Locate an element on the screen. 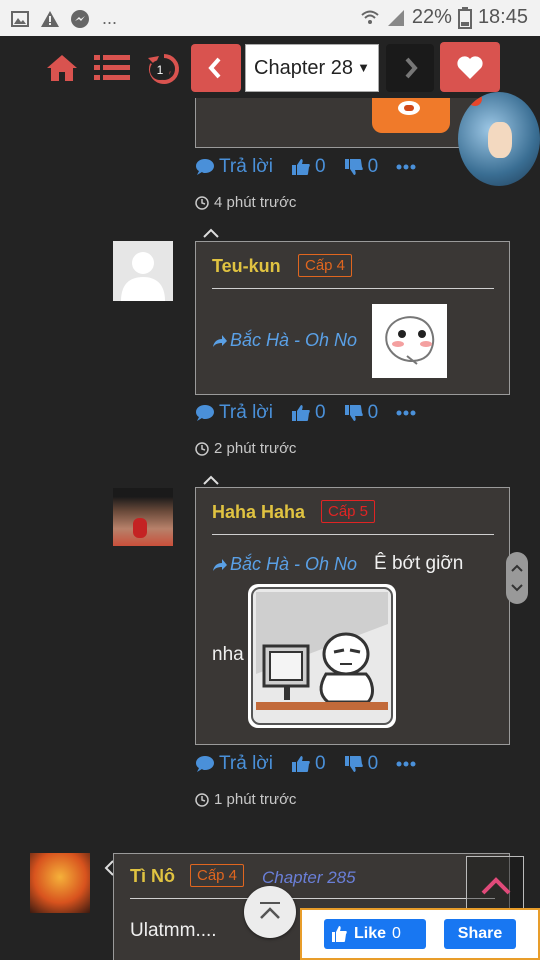 Image resolution: width=540 pixels, height=960 pixels. history-badge: 1 is located at coordinates (160, 70).